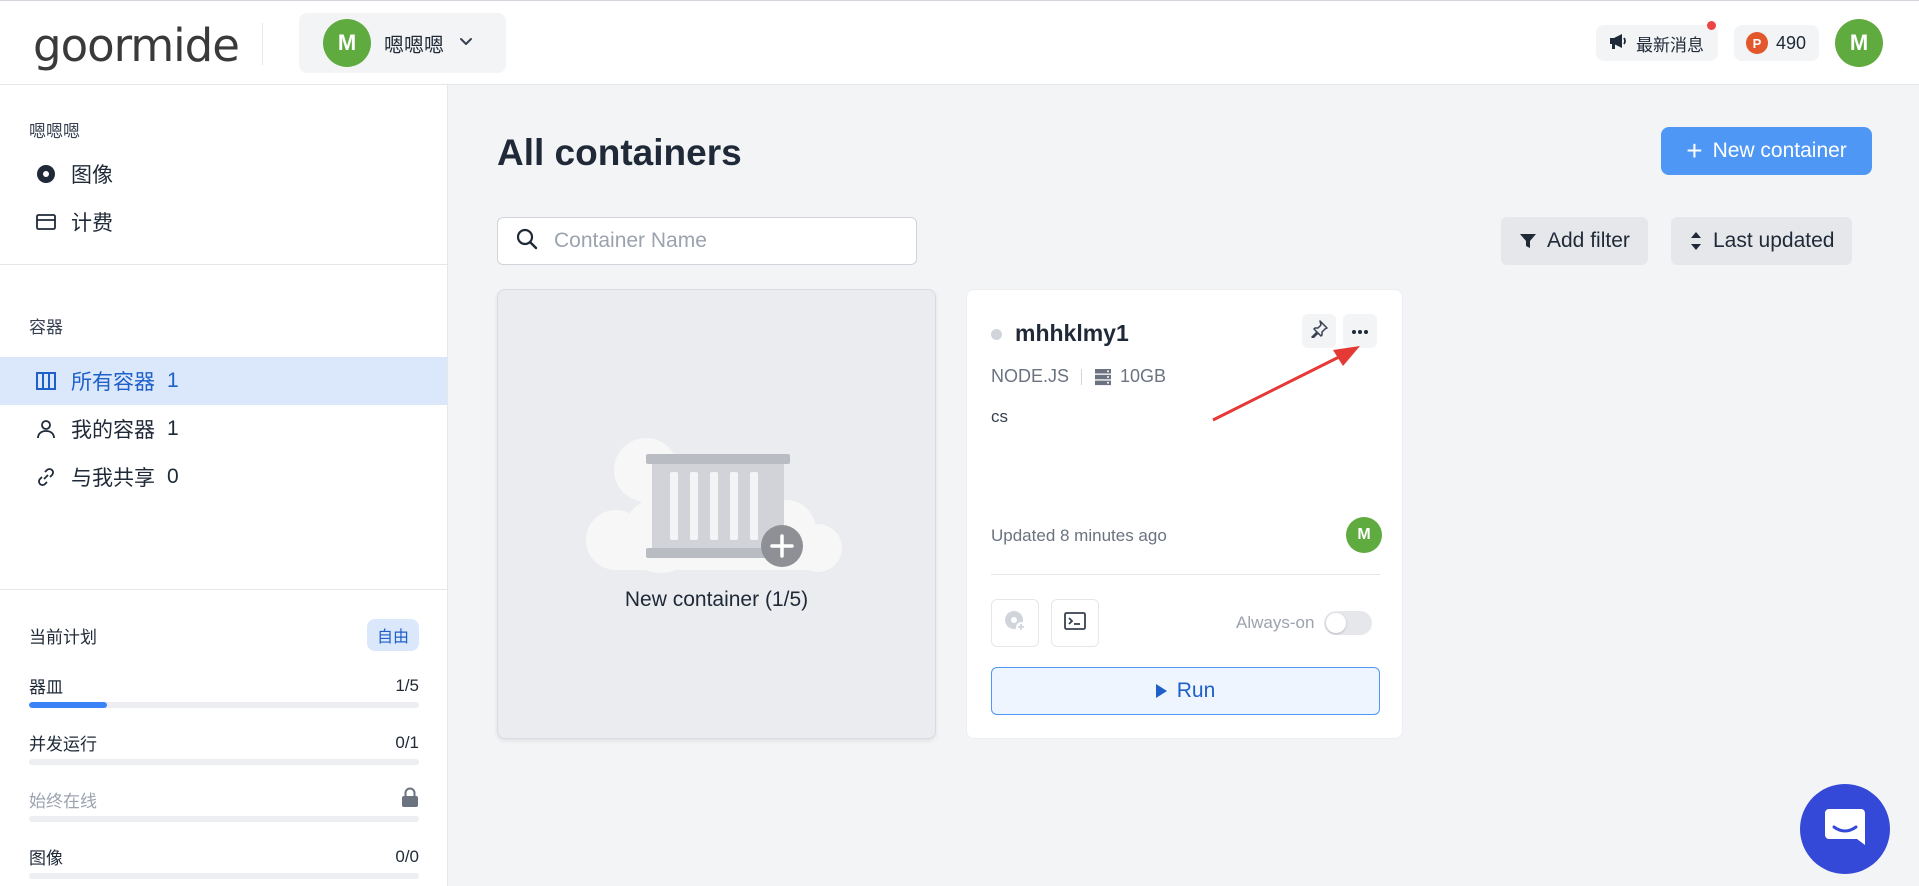 The width and height of the screenshot is (1919, 886). Describe the element at coordinates (224, 819) in the screenshot. I see `plan-progress-always-on` at that location.